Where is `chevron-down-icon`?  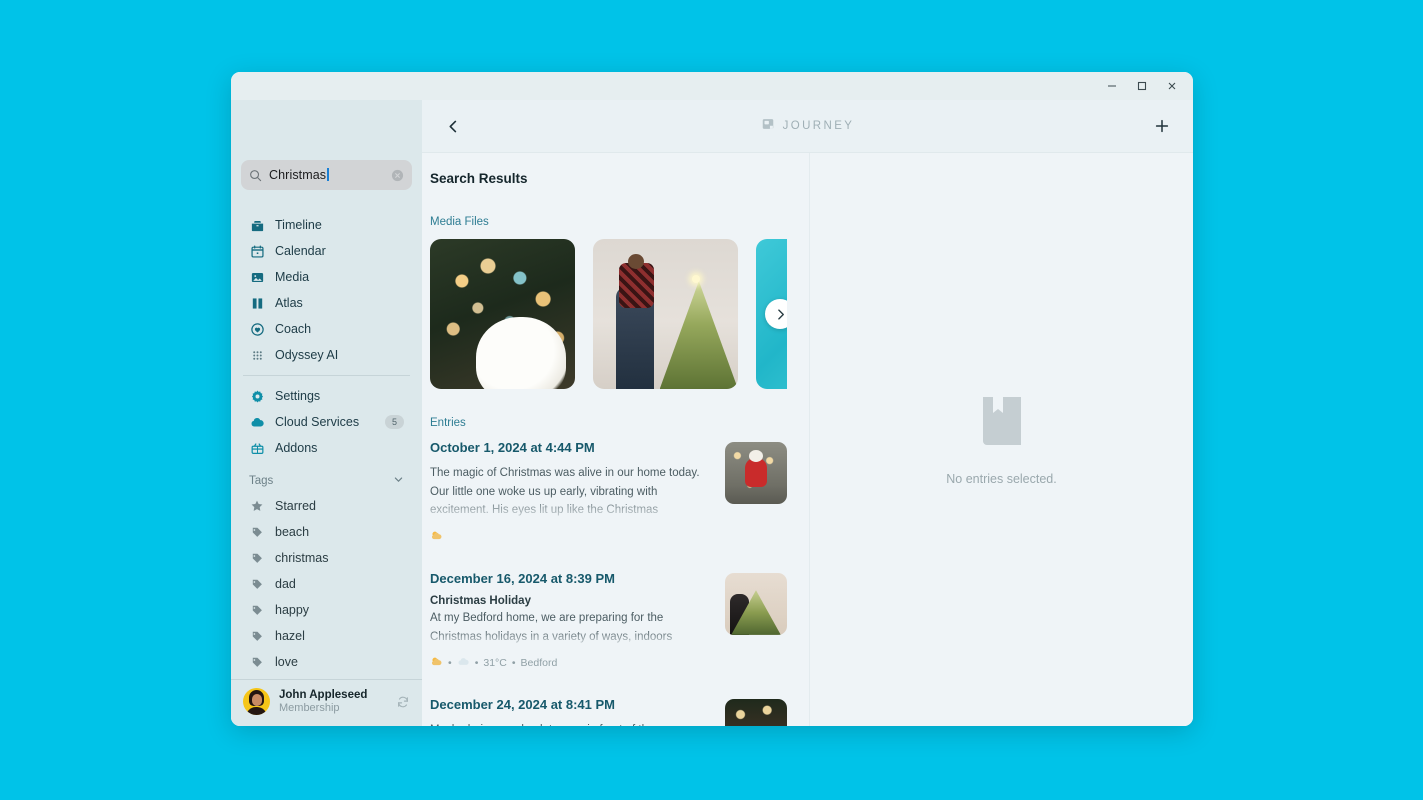 chevron-down-icon is located at coordinates (398, 481).